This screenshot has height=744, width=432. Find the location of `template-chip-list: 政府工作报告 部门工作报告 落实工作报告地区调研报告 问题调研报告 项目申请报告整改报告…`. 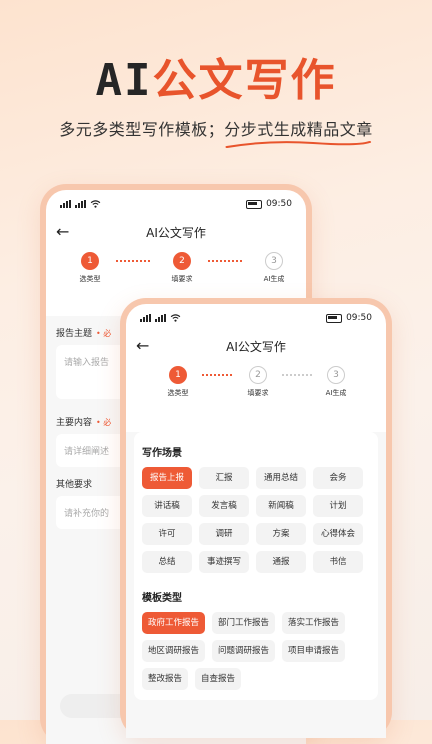

template-chip-list: 政府工作报告 部门工作报告 落实工作报告地区调研报告 问题调研报告 项目申请报告整改报告… is located at coordinates (256, 651).